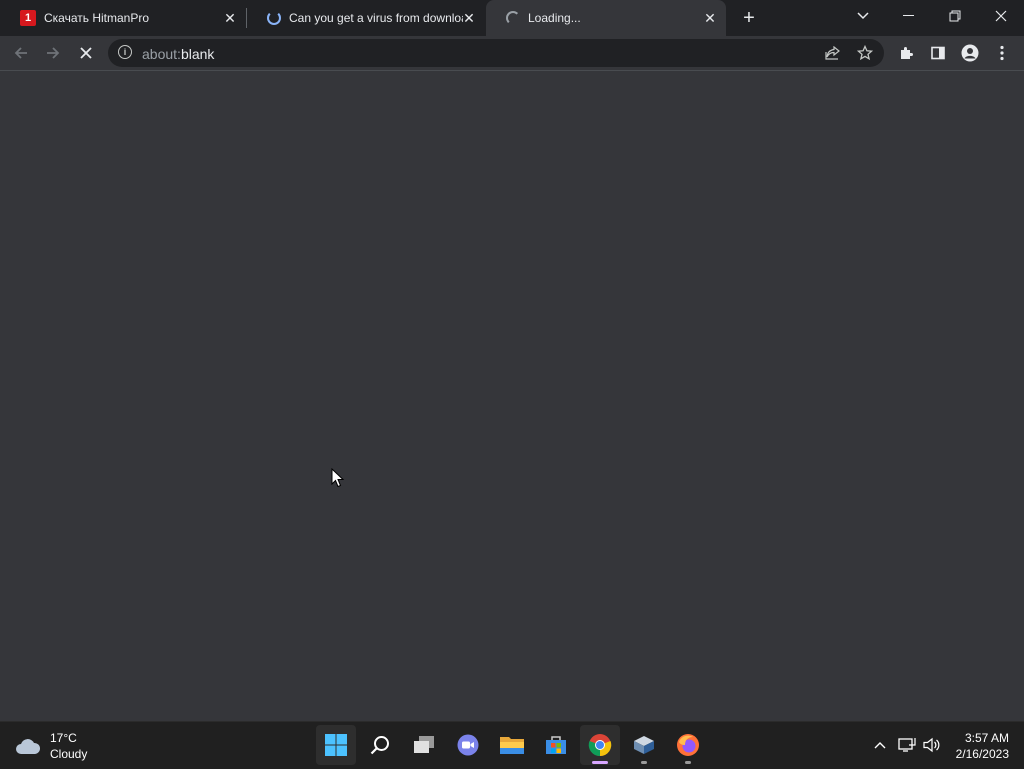  Describe the element at coordinates (986, 738) in the screenshot. I see `clock-time: 3:57 AM` at that location.